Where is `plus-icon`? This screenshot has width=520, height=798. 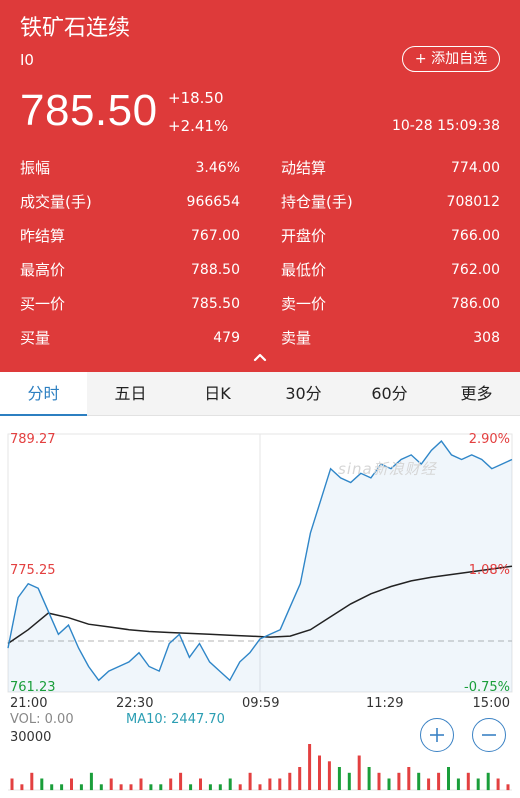
plus-icon is located at coordinates (437, 735).